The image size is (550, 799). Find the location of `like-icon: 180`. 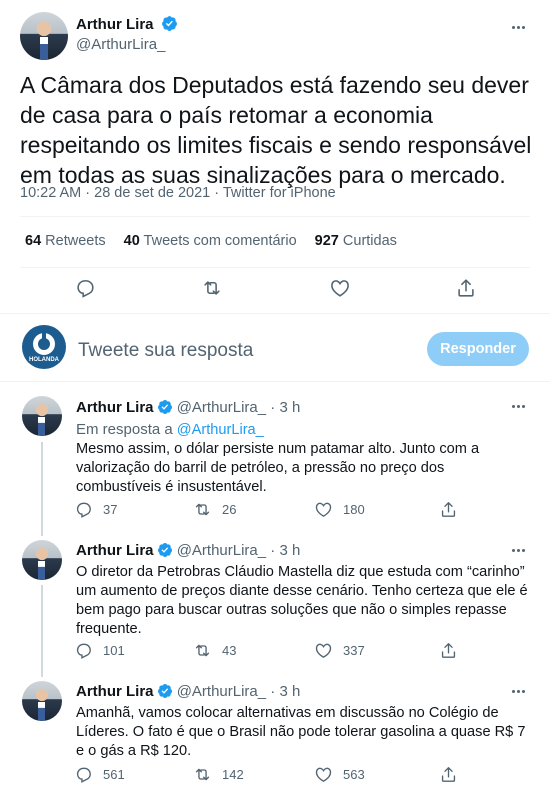

like-icon: 180 is located at coordinates (339, 509).